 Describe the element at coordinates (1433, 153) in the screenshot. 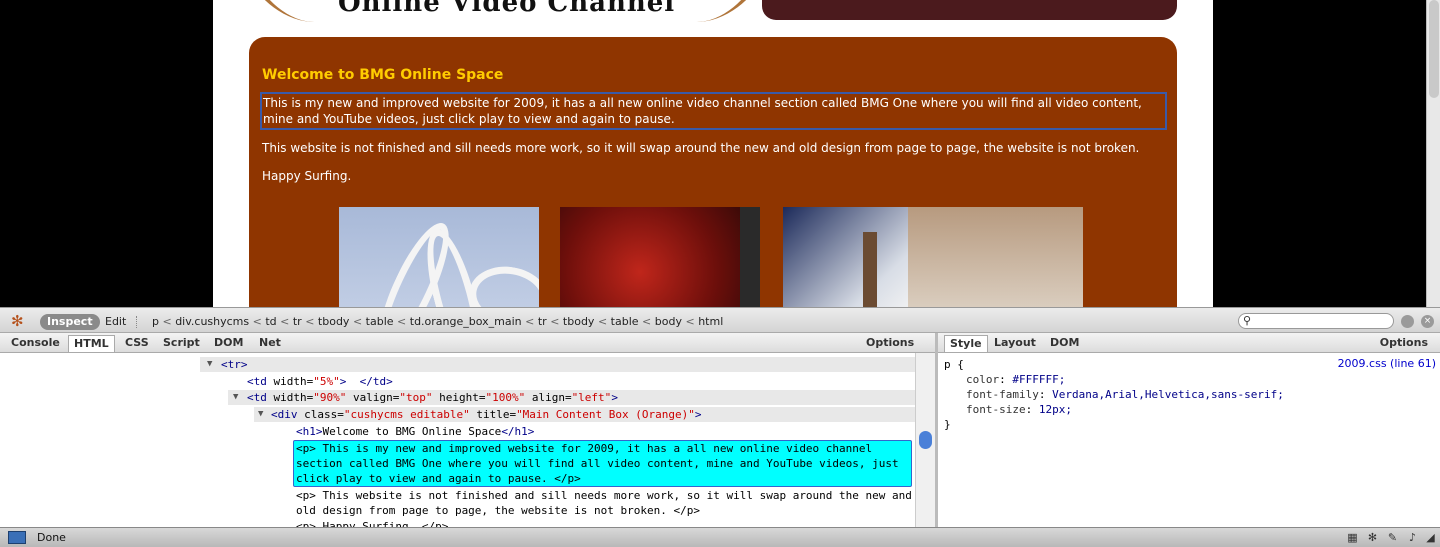

I see `page-scrollbar` at that location.